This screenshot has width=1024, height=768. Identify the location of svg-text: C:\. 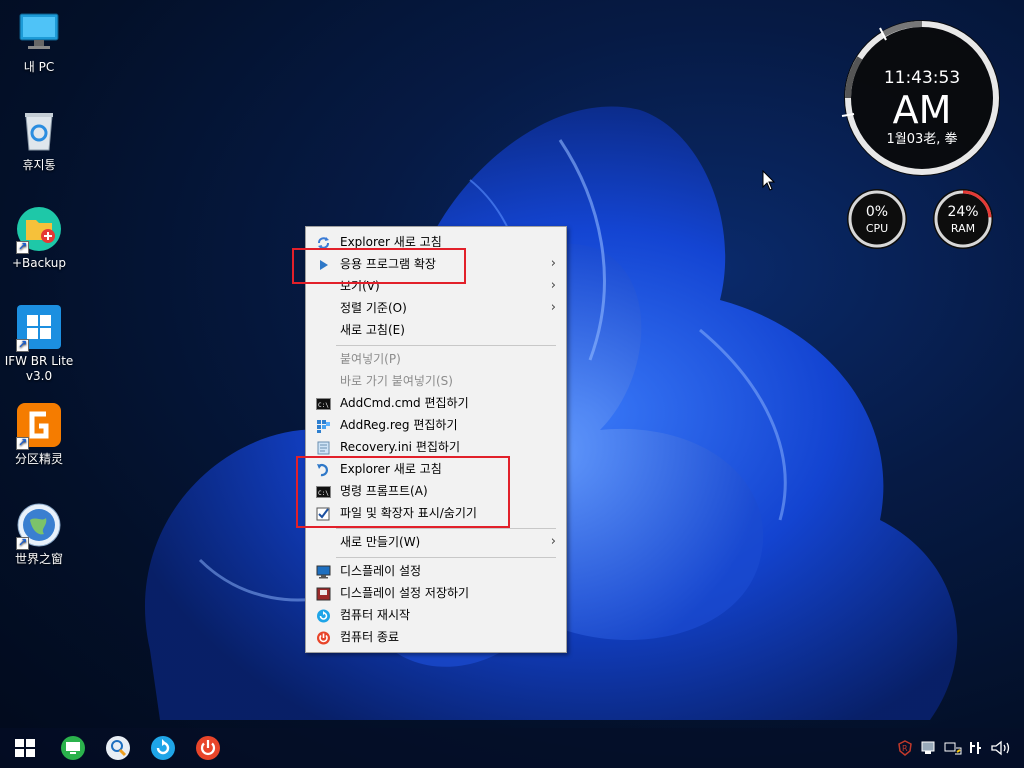
(323, 405).